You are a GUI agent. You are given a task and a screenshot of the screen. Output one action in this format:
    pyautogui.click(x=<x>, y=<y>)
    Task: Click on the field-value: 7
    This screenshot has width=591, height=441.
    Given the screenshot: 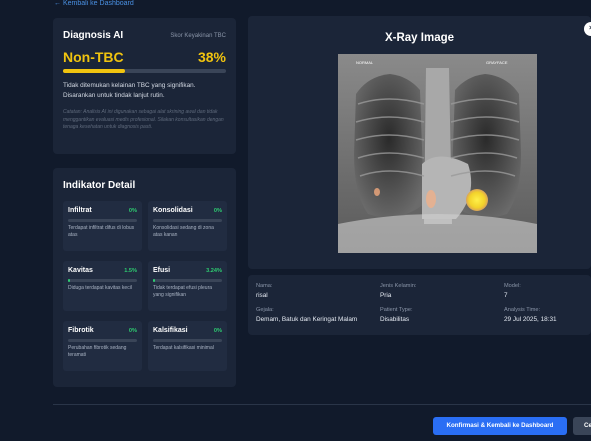 What is the action you would take?
    pyautogui.click(x=506, y=295)
    